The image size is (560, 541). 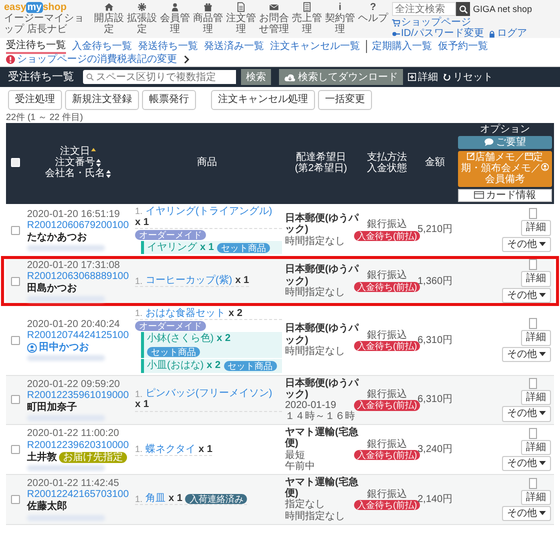 I want to click on nav-item: 注文管理, so click(x=241, y=19).